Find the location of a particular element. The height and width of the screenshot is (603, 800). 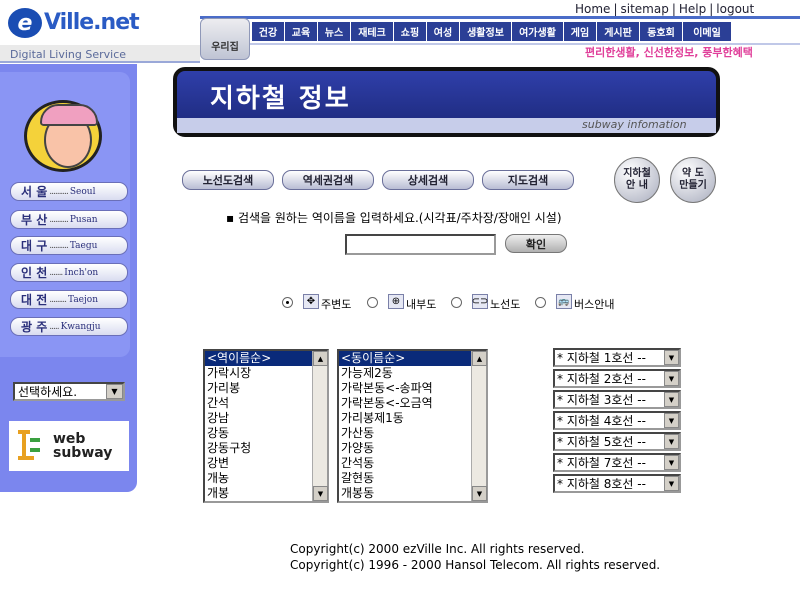

make-map-line1: 약 도 is located at coordinates (693, 173).